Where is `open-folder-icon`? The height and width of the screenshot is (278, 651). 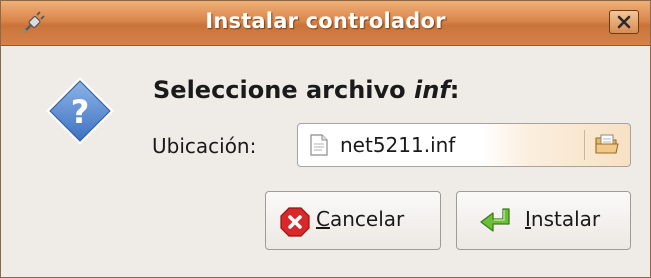
open-folder-icon is located at coordinates (607, 145).